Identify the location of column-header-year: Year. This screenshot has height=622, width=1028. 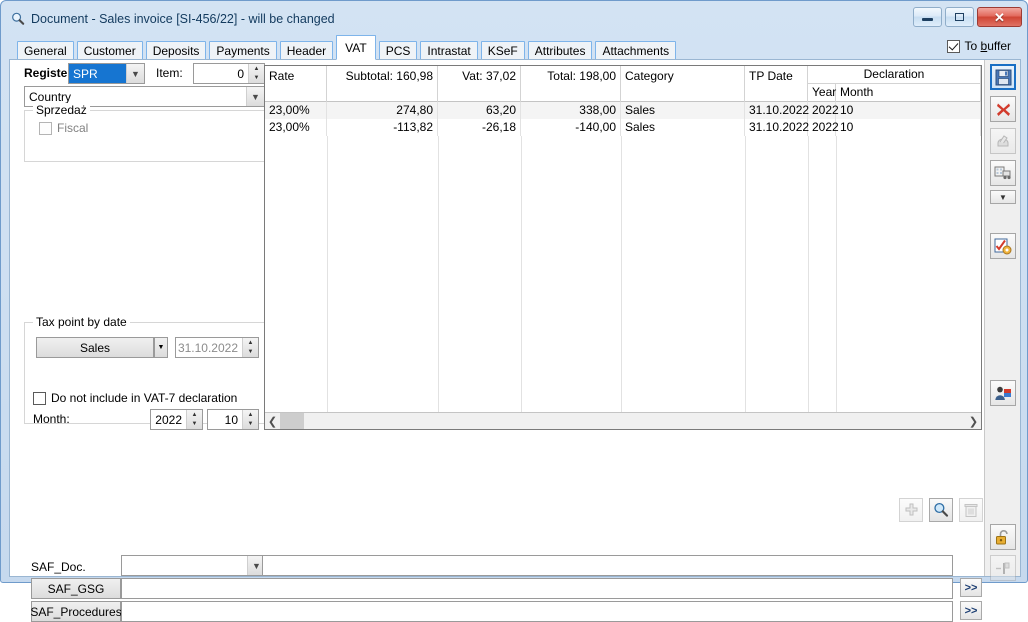
(822, 93).